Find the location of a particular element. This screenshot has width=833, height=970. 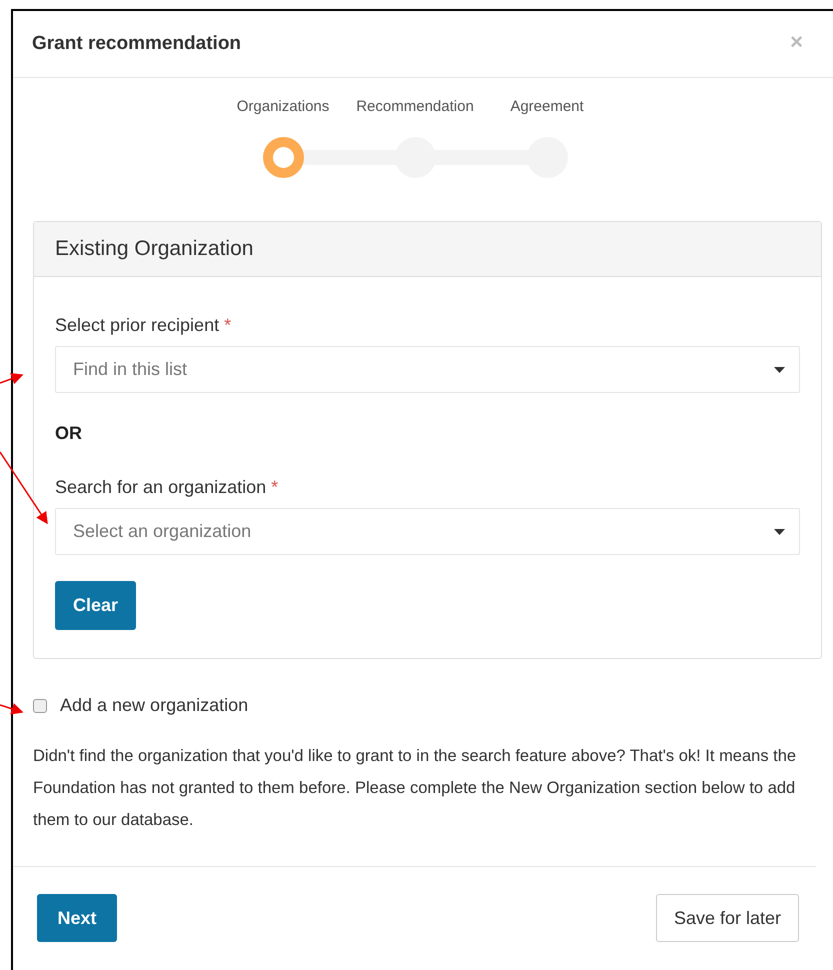

placeholder-text: Find in this list is located at coordinates (130, 369).